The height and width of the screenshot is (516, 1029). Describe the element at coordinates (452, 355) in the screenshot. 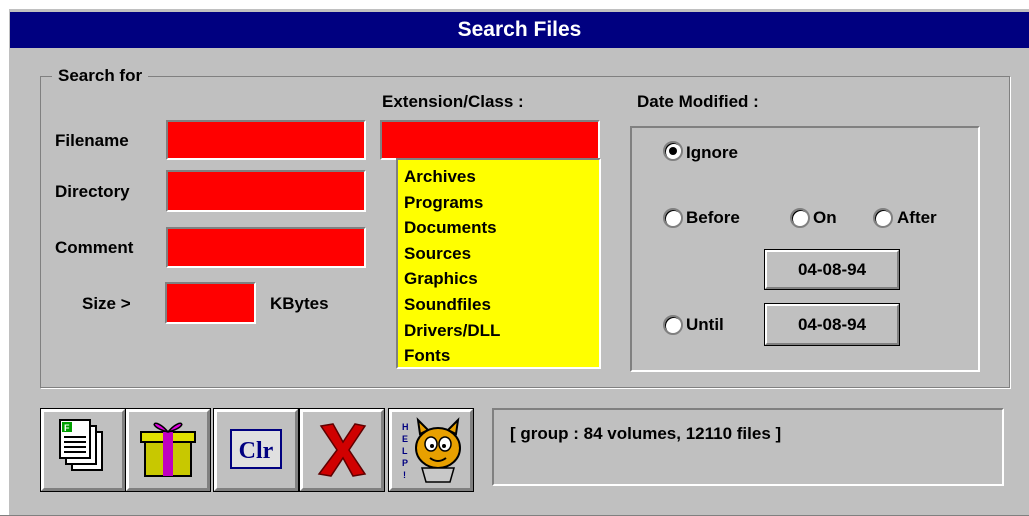

I see `list-item-fonts: Fonts` at that location.